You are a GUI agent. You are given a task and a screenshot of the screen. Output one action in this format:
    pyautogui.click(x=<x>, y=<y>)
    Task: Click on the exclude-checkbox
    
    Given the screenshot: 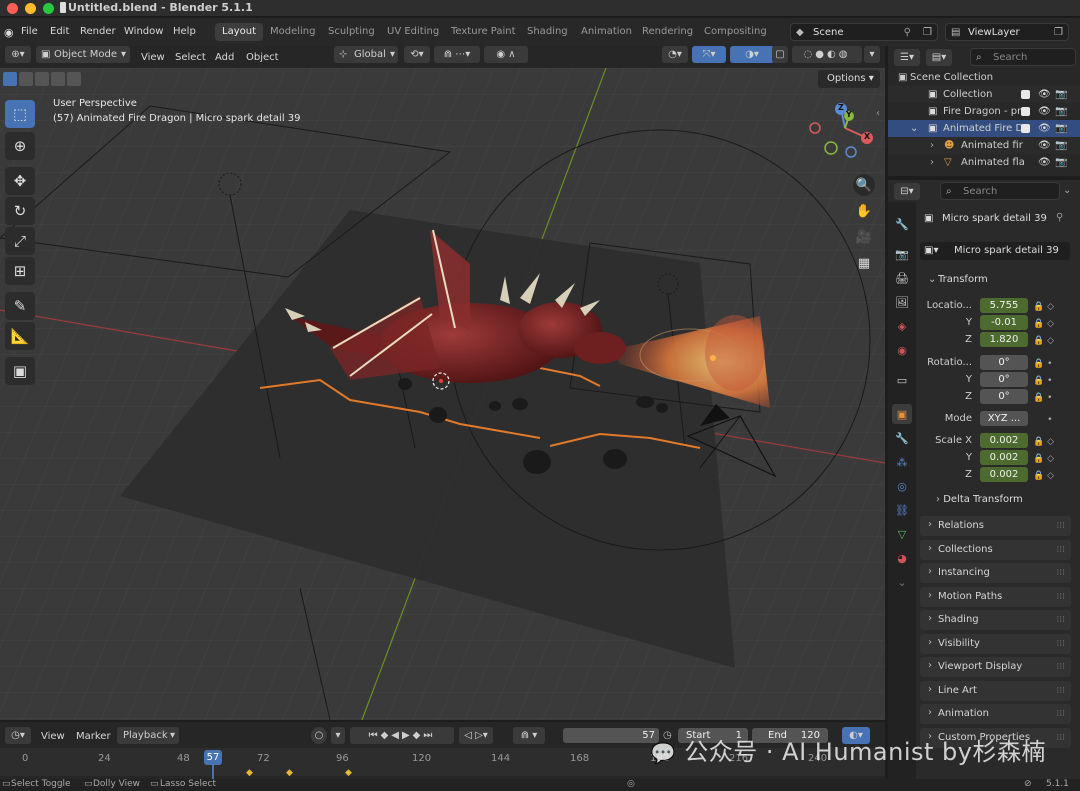 What is the action you would take?
    pyautogui.click(x=1025, y=111)
    